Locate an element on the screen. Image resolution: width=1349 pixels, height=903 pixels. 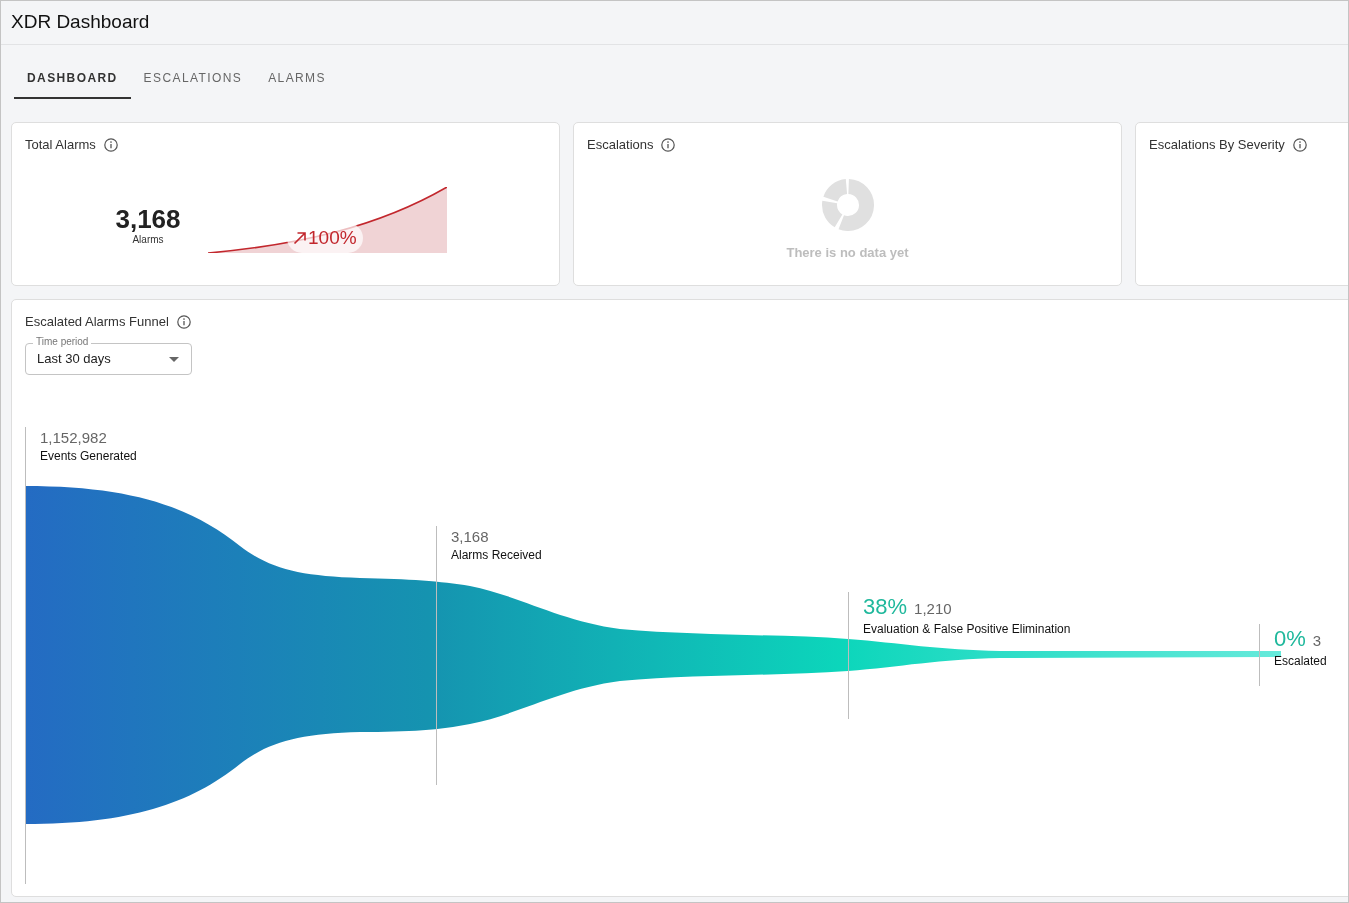
kpi-value: 3,168 is located at coordinates (148, 219).